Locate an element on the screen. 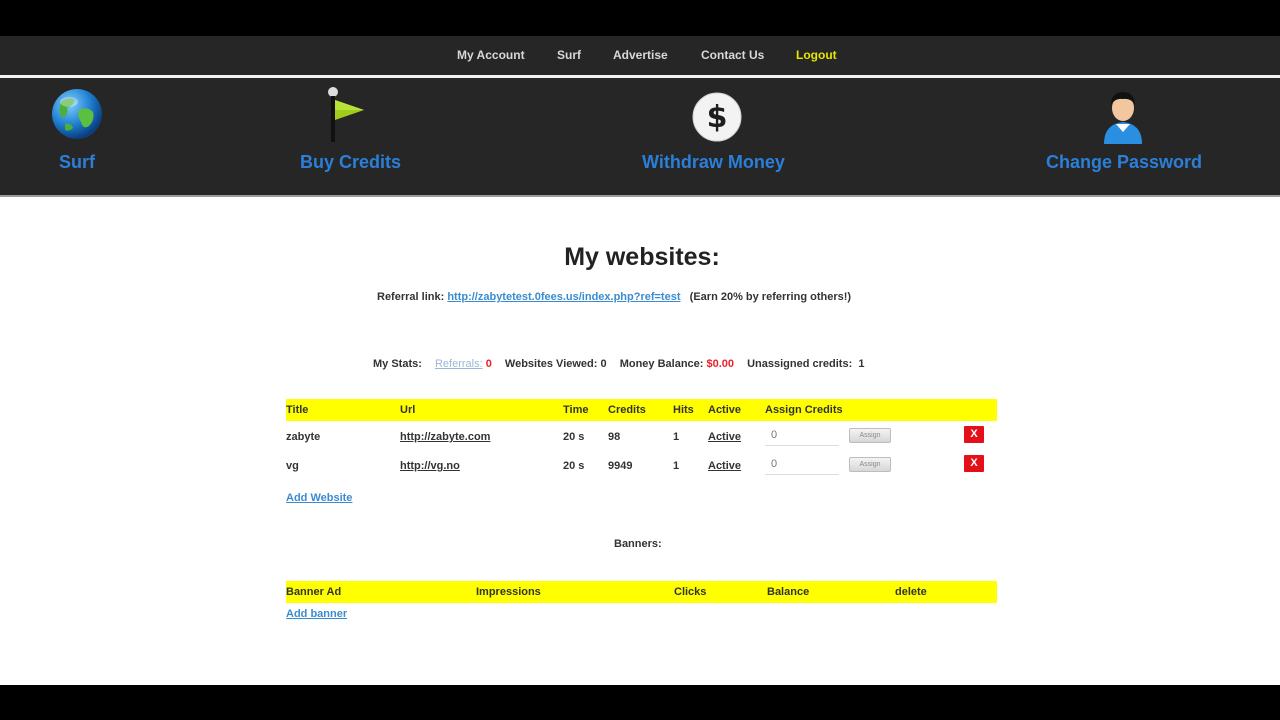  flag-icon is located at coordinates (346, 114).